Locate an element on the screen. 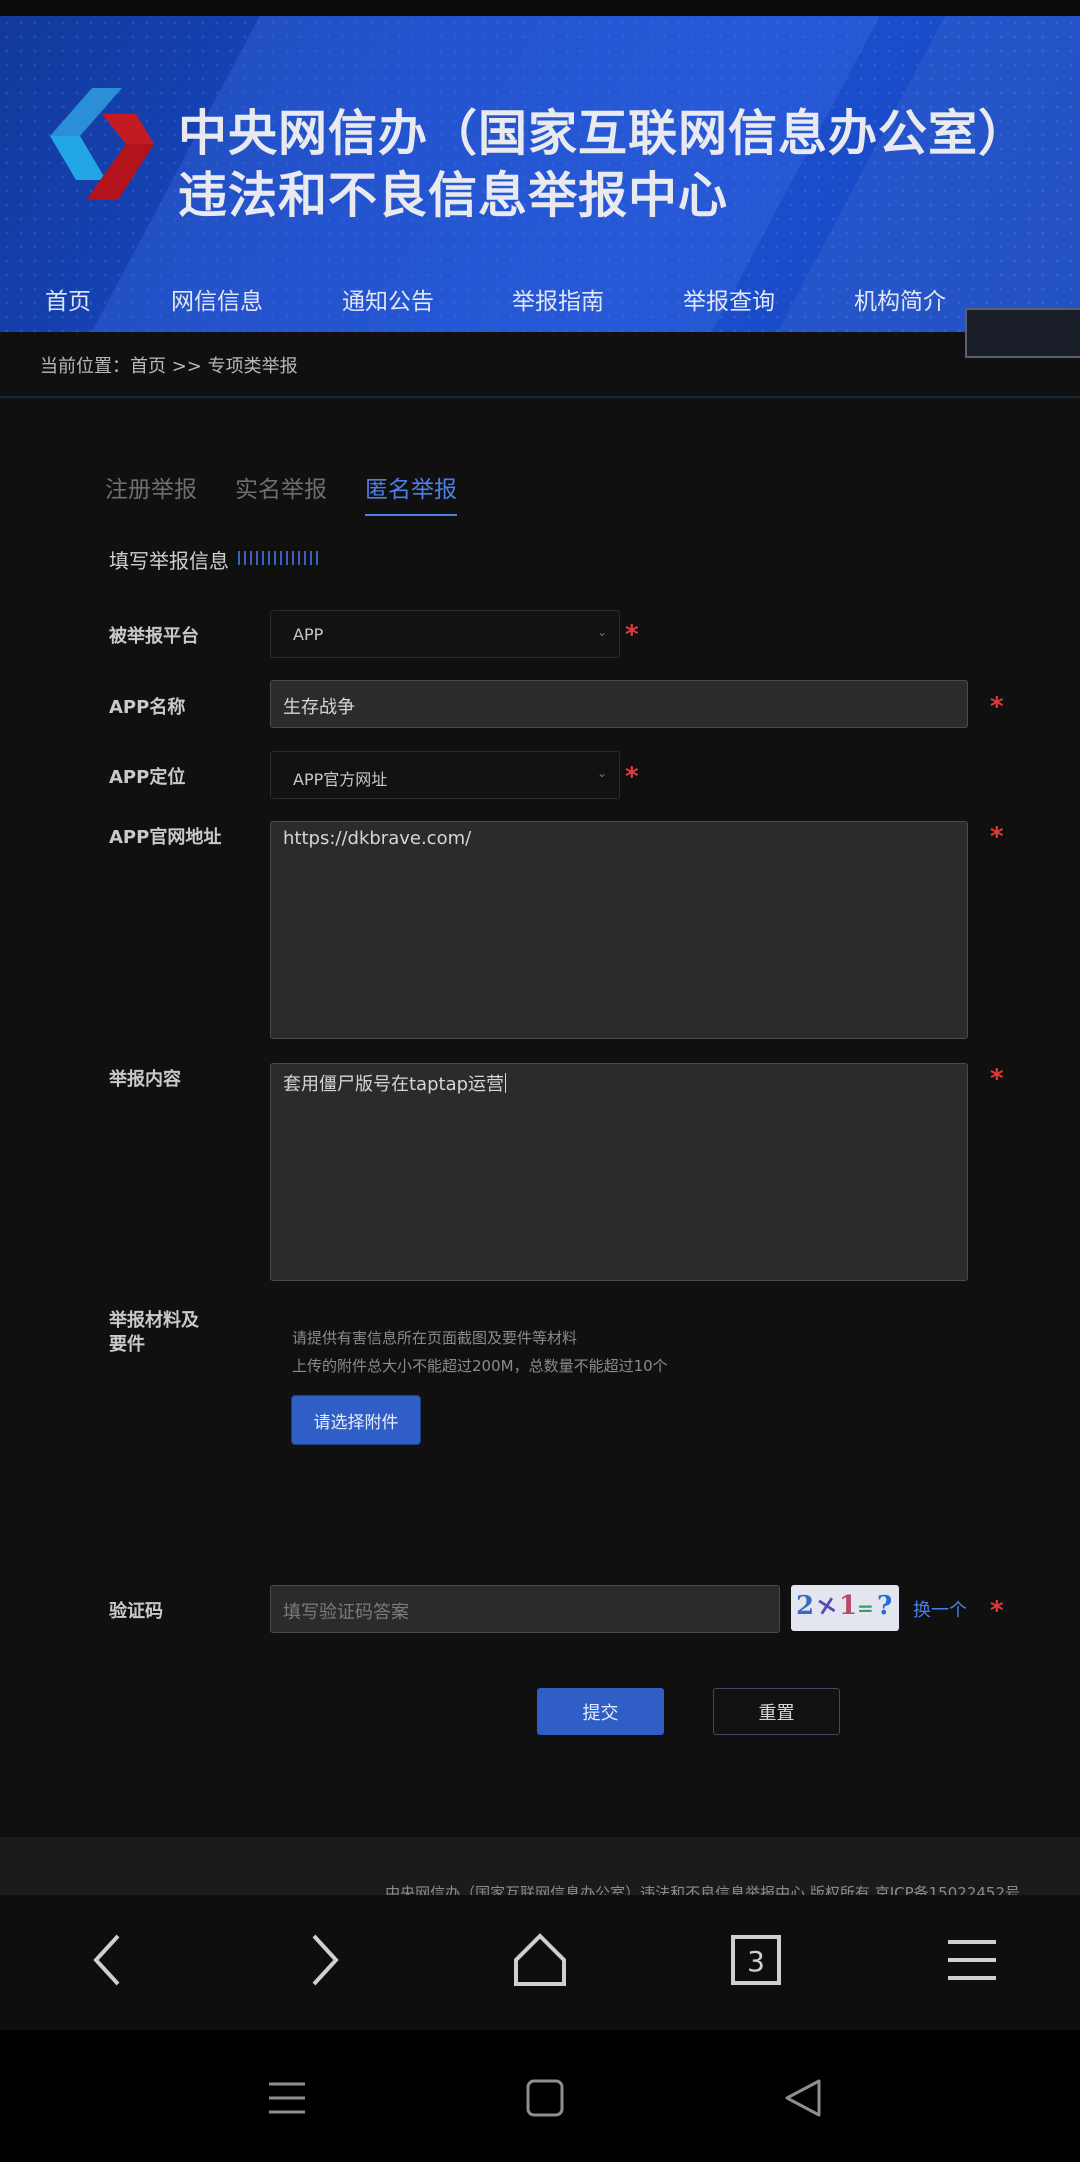 This screenshot has width=1080, height=2162. site-title-line1: 中央网信办（国家互联网信息办公室） is located at coordinates (603, 133).